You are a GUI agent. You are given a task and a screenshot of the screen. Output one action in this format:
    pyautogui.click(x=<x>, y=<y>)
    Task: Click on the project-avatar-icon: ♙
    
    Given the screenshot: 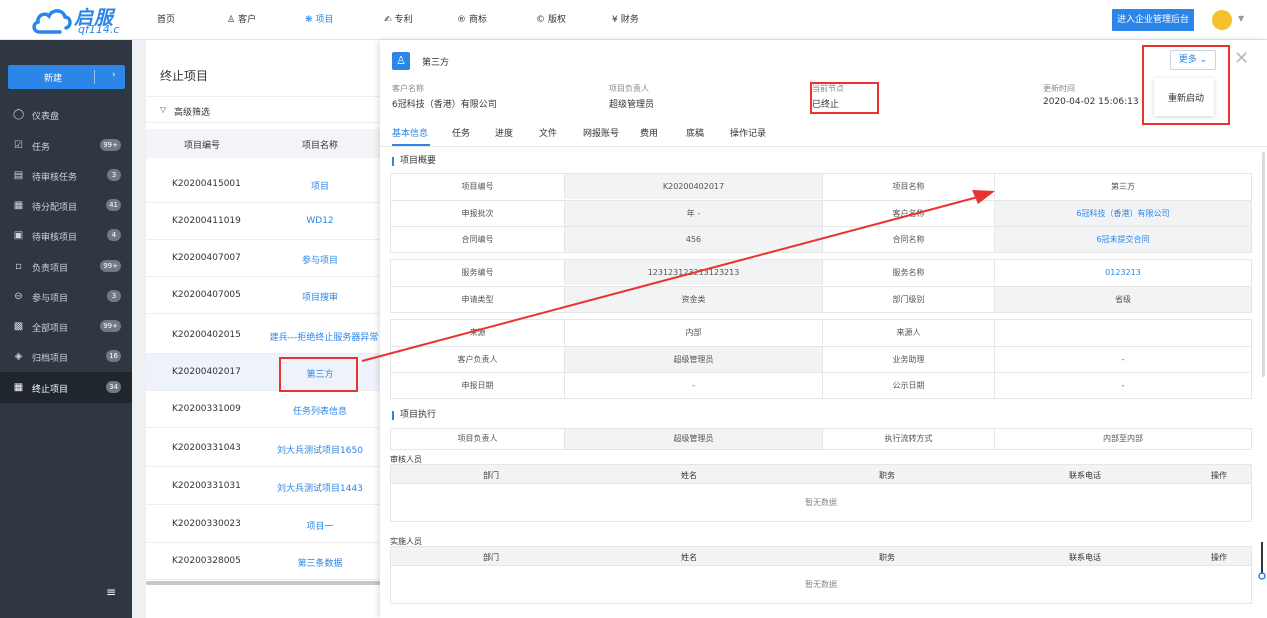 What is the action you would take?
    pyautogui.click(x=401, y=61)
    